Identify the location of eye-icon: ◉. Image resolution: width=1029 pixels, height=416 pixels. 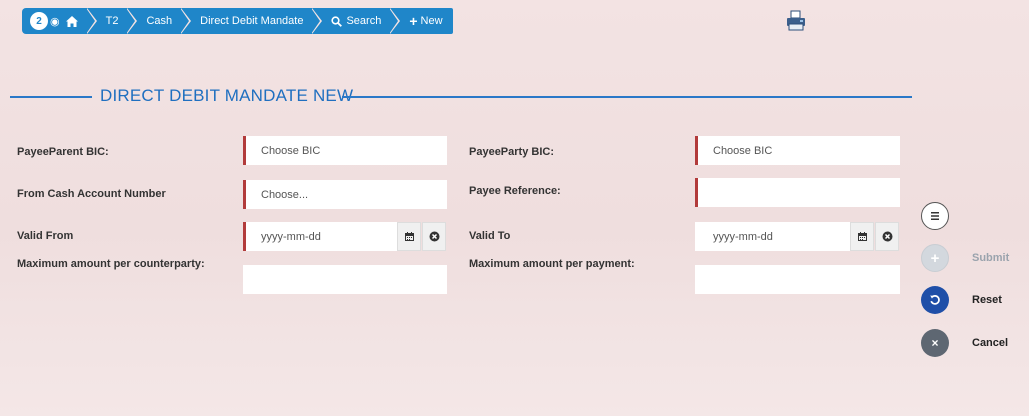
(55, 21).